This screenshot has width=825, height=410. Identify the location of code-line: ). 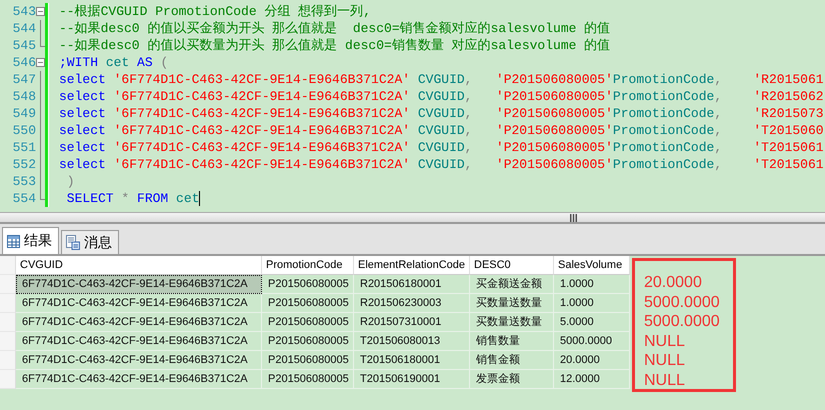
(70, 181).